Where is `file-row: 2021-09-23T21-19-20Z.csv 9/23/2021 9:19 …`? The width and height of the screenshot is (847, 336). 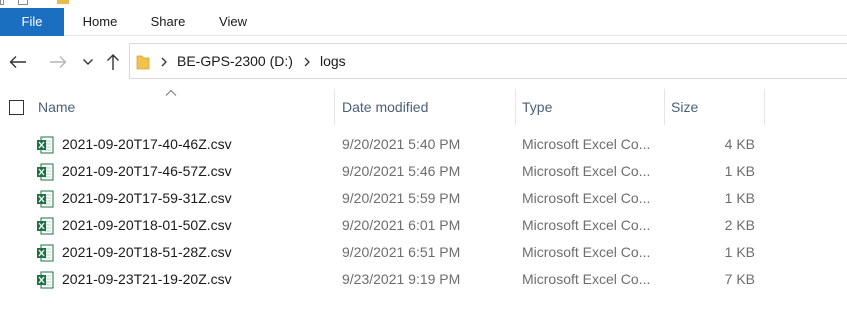
file-row: 2021-09-23T21-19-20Z.csv 9/23/2021 9:19 … is located at coordinates (423, 279).